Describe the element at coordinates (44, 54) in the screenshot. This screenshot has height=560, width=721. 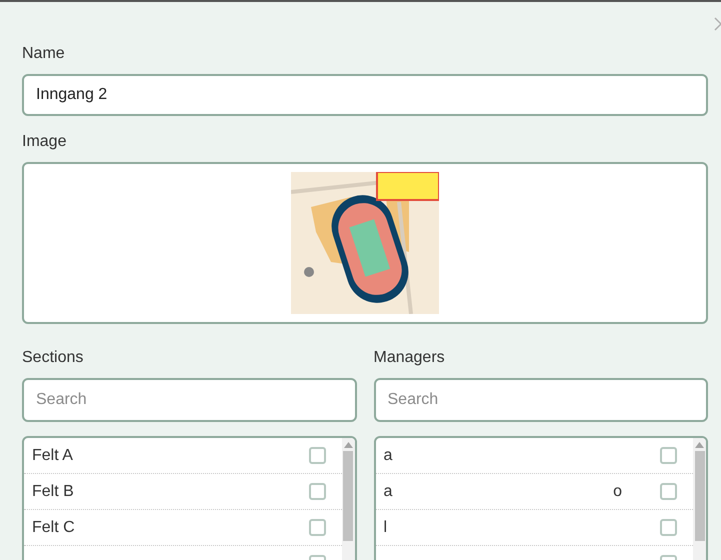
I see `field-label: Name` at that location.